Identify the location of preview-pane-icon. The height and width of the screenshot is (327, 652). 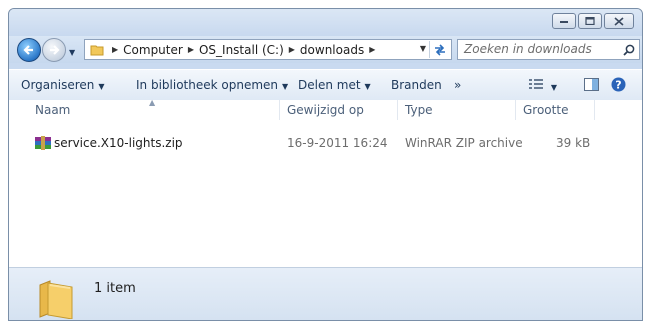
(591, 84).